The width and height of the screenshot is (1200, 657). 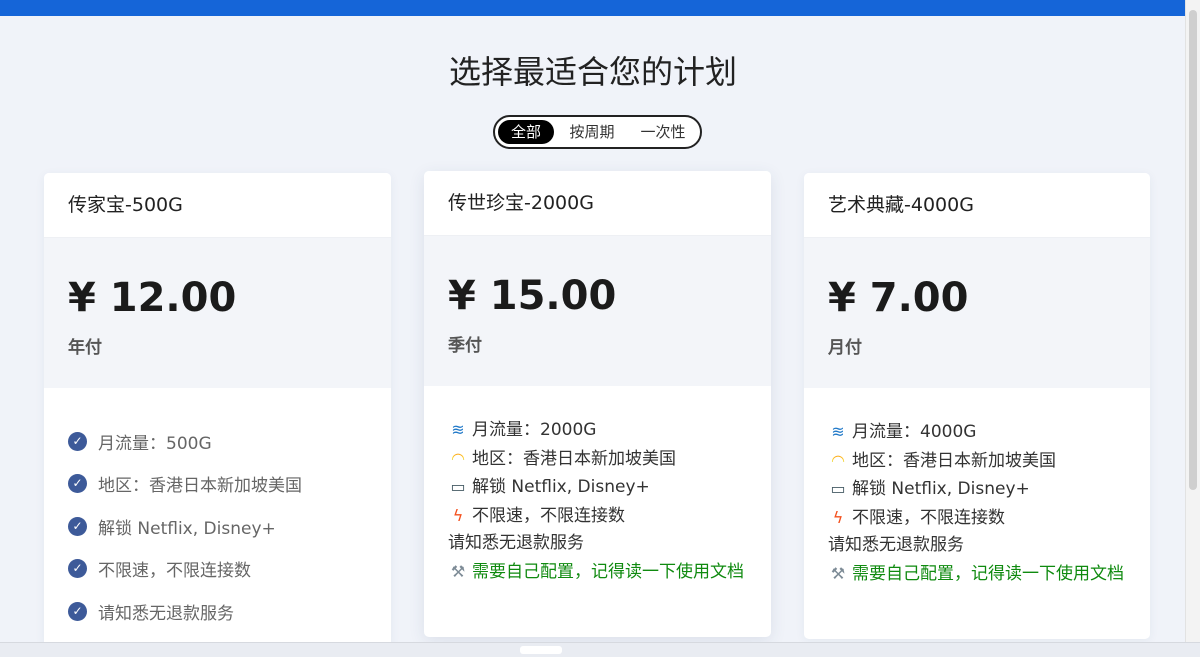 I want to click on feature-text: 月流量：2000G, so click(x=534, y=430).